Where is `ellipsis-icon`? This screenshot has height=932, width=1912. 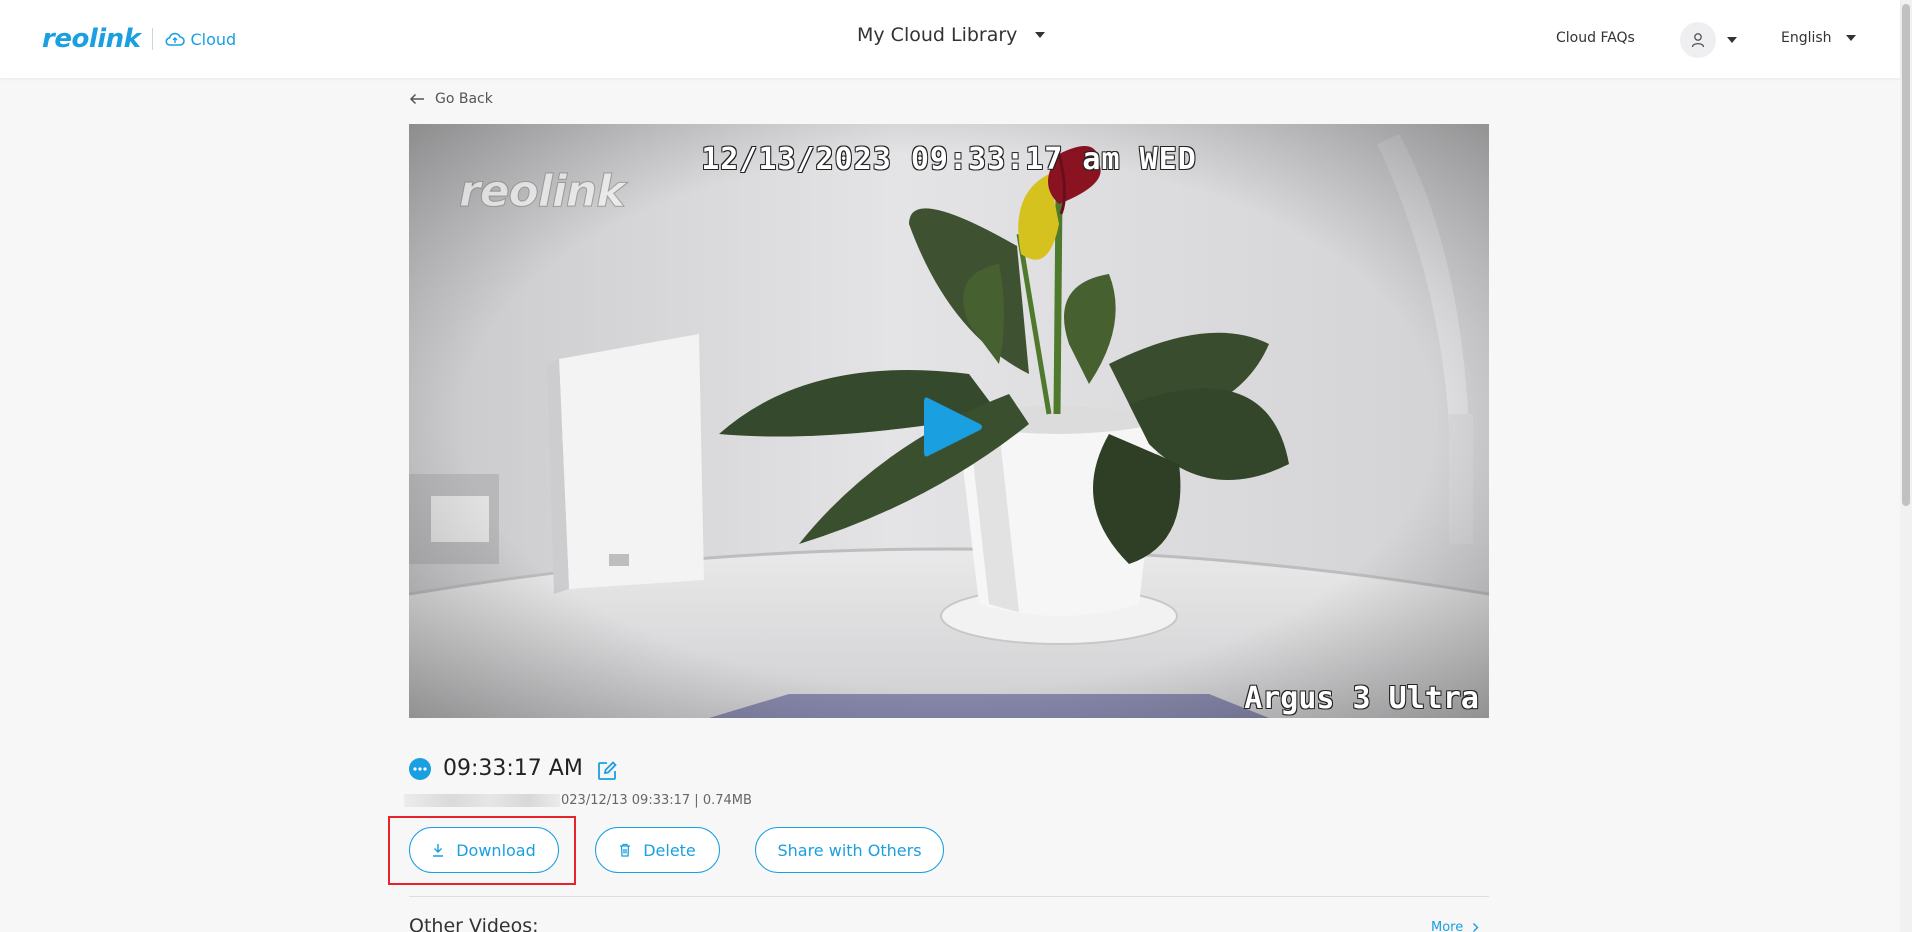
ellipsis-icon is located at coordinates (420, 768).